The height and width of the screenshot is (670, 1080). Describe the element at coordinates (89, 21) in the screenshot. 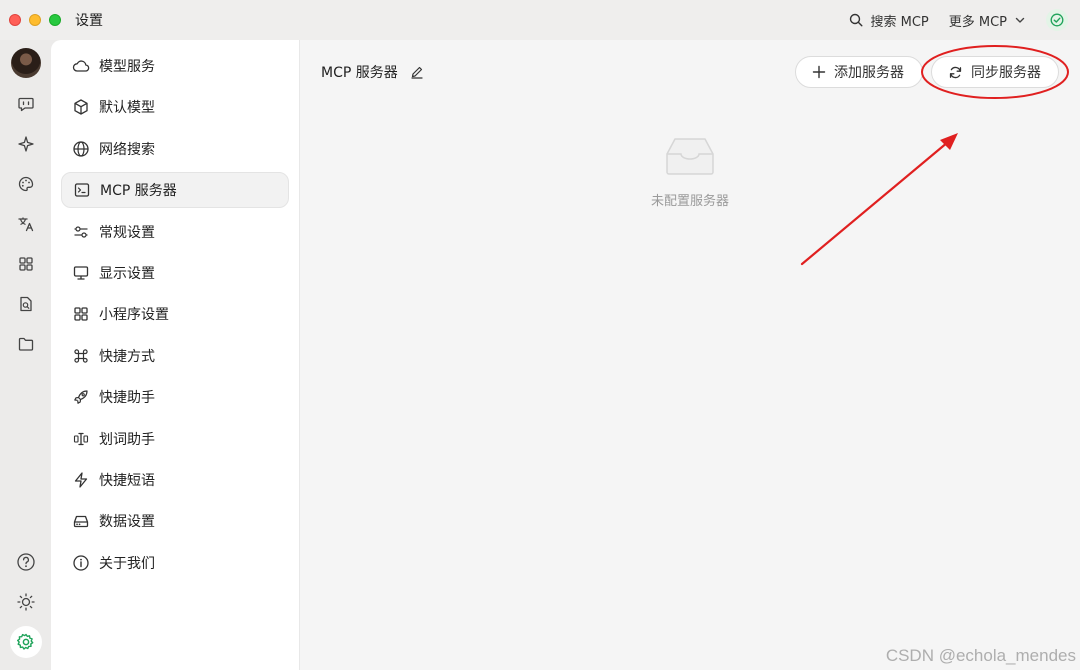

I see `window-title: 设置` at that location.